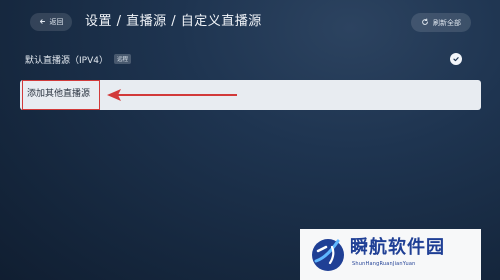  Describe the element at coordinates (122, 59) in the screenshot. I see `remote-badge: 远程` at that location.